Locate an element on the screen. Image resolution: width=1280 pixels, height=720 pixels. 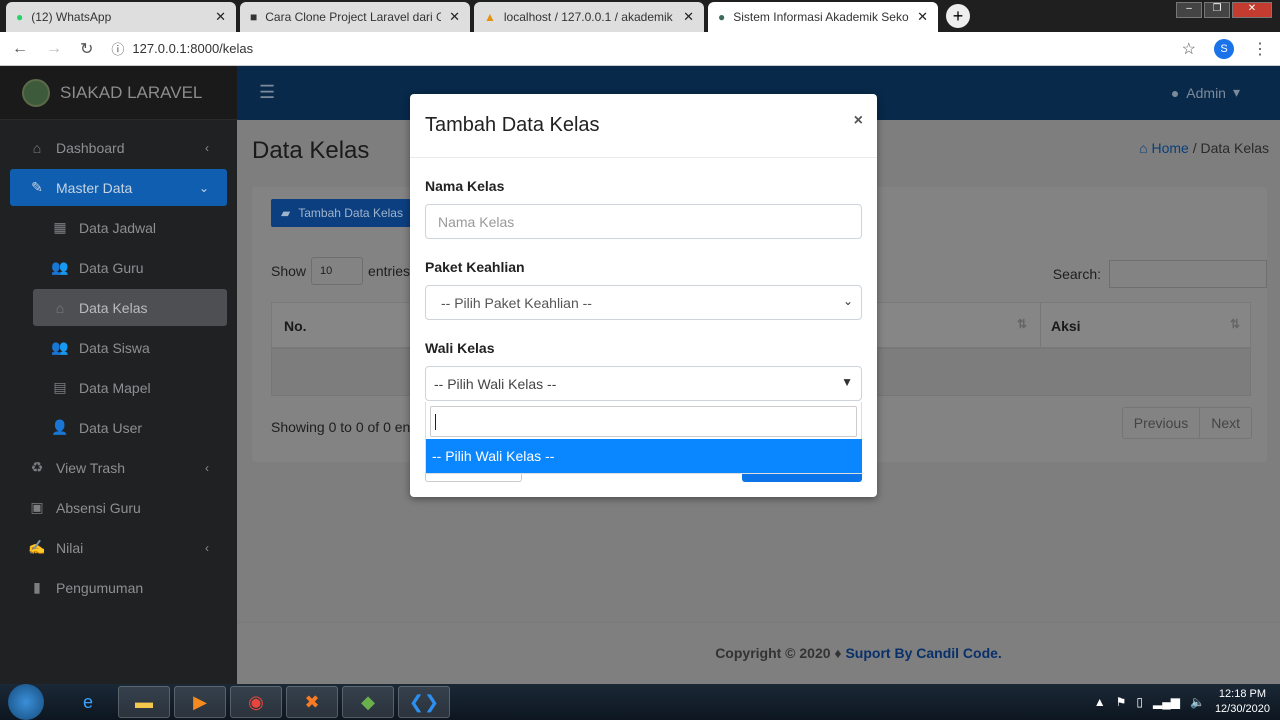
entries-select: 10 is located at coordinates (337, 271).